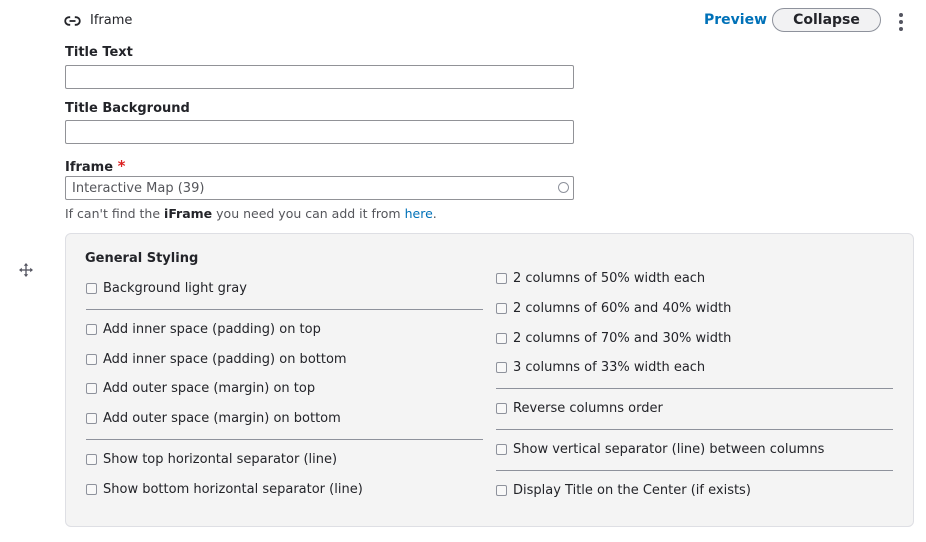  I want to click on option-inner-space-top: Add inner space (padding) on top, so click(203, 329).